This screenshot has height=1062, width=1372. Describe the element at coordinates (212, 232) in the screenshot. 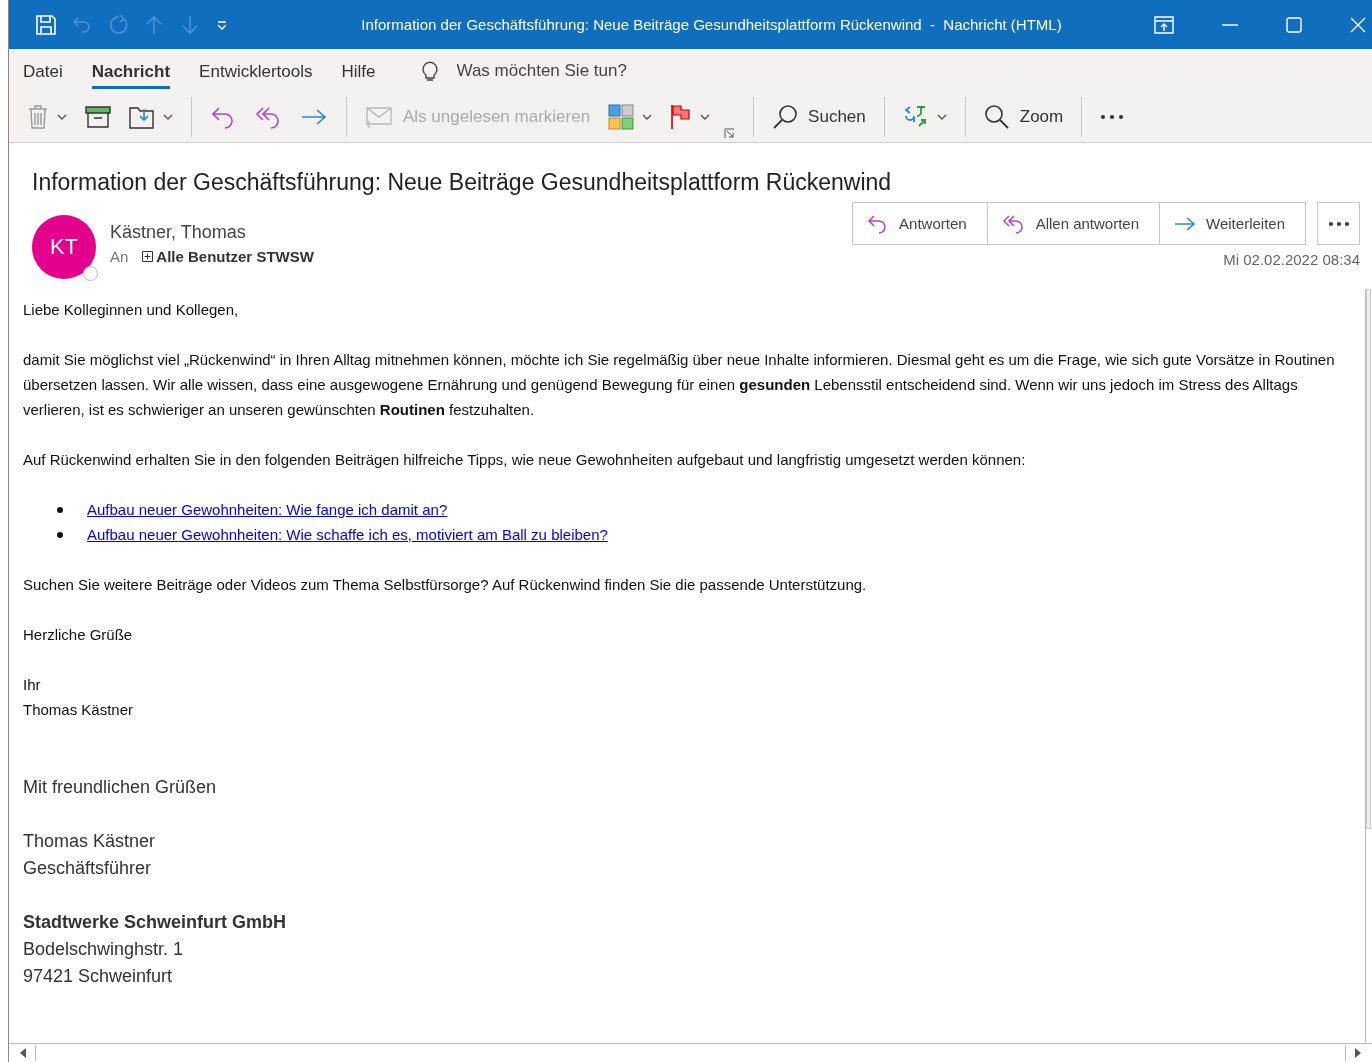

I see `sender-name: Kästner, Thomas` at that location.